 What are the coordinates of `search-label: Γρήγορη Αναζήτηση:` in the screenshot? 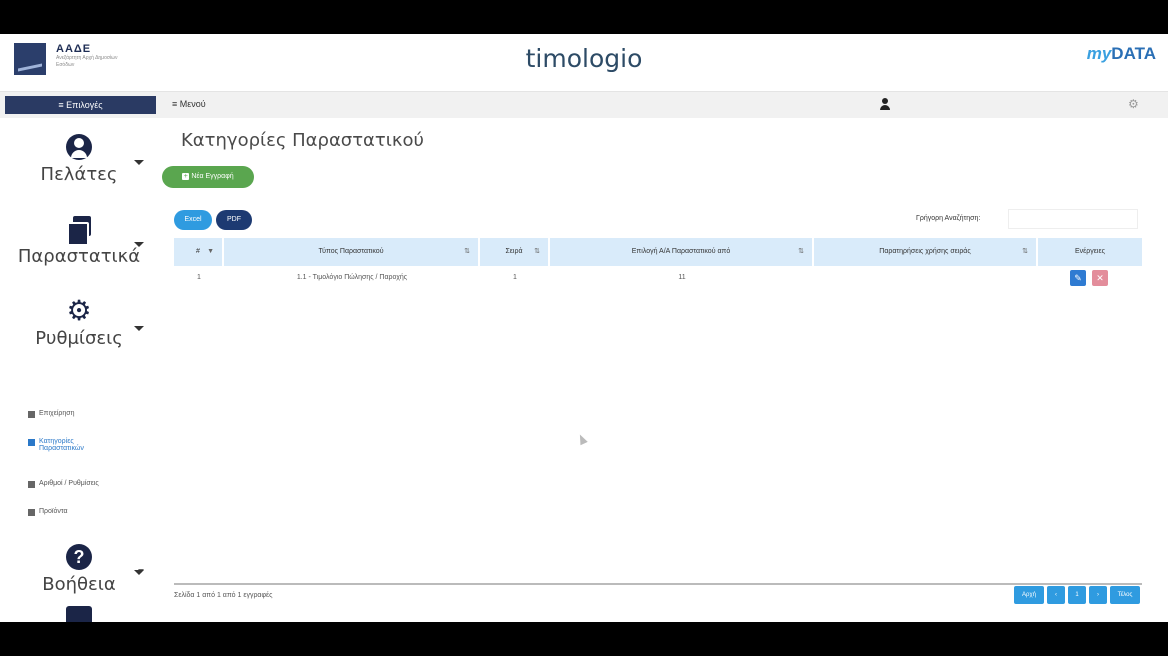 It's located at (948, 218).